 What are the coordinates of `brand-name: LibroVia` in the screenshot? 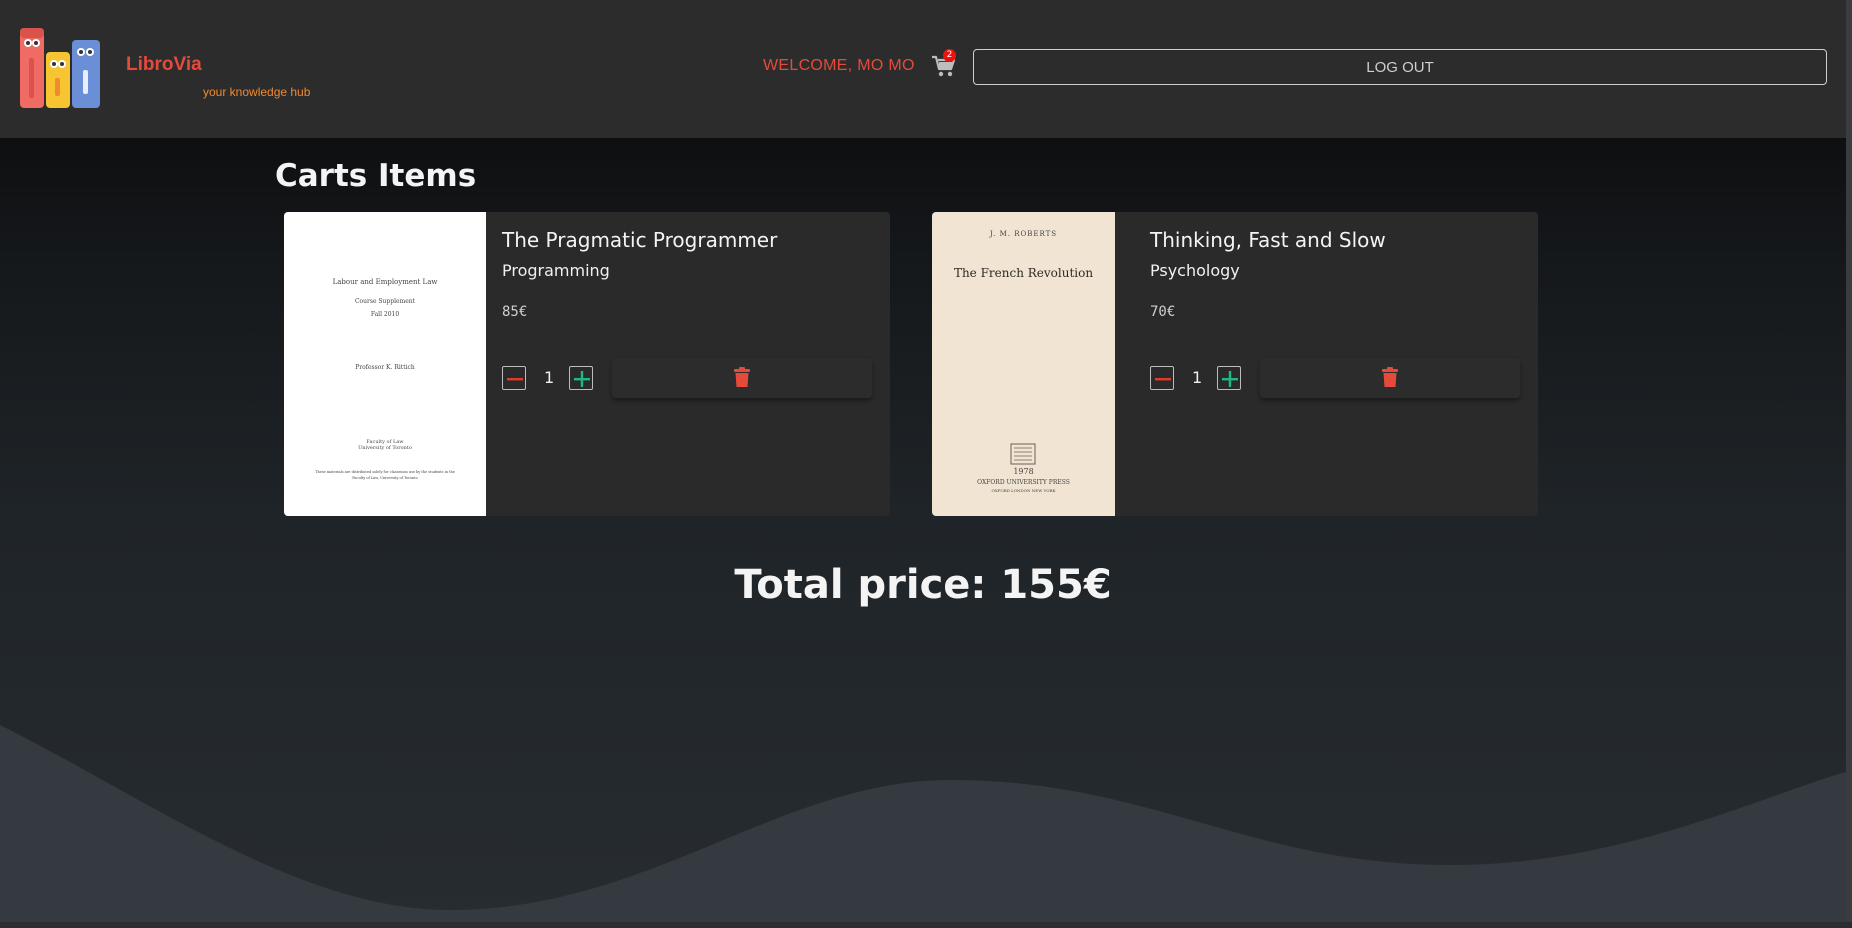 It's located at (164, 65).